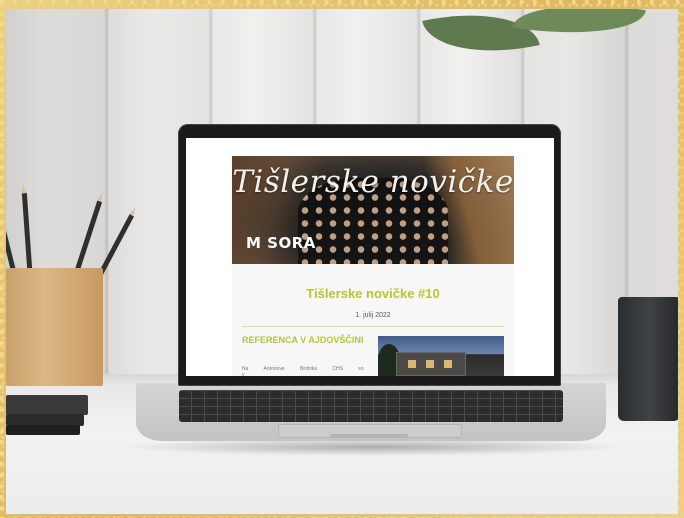  Describe the element at coordinates (648, 359) in the screenshot. I see `coffee-mug` at that location.